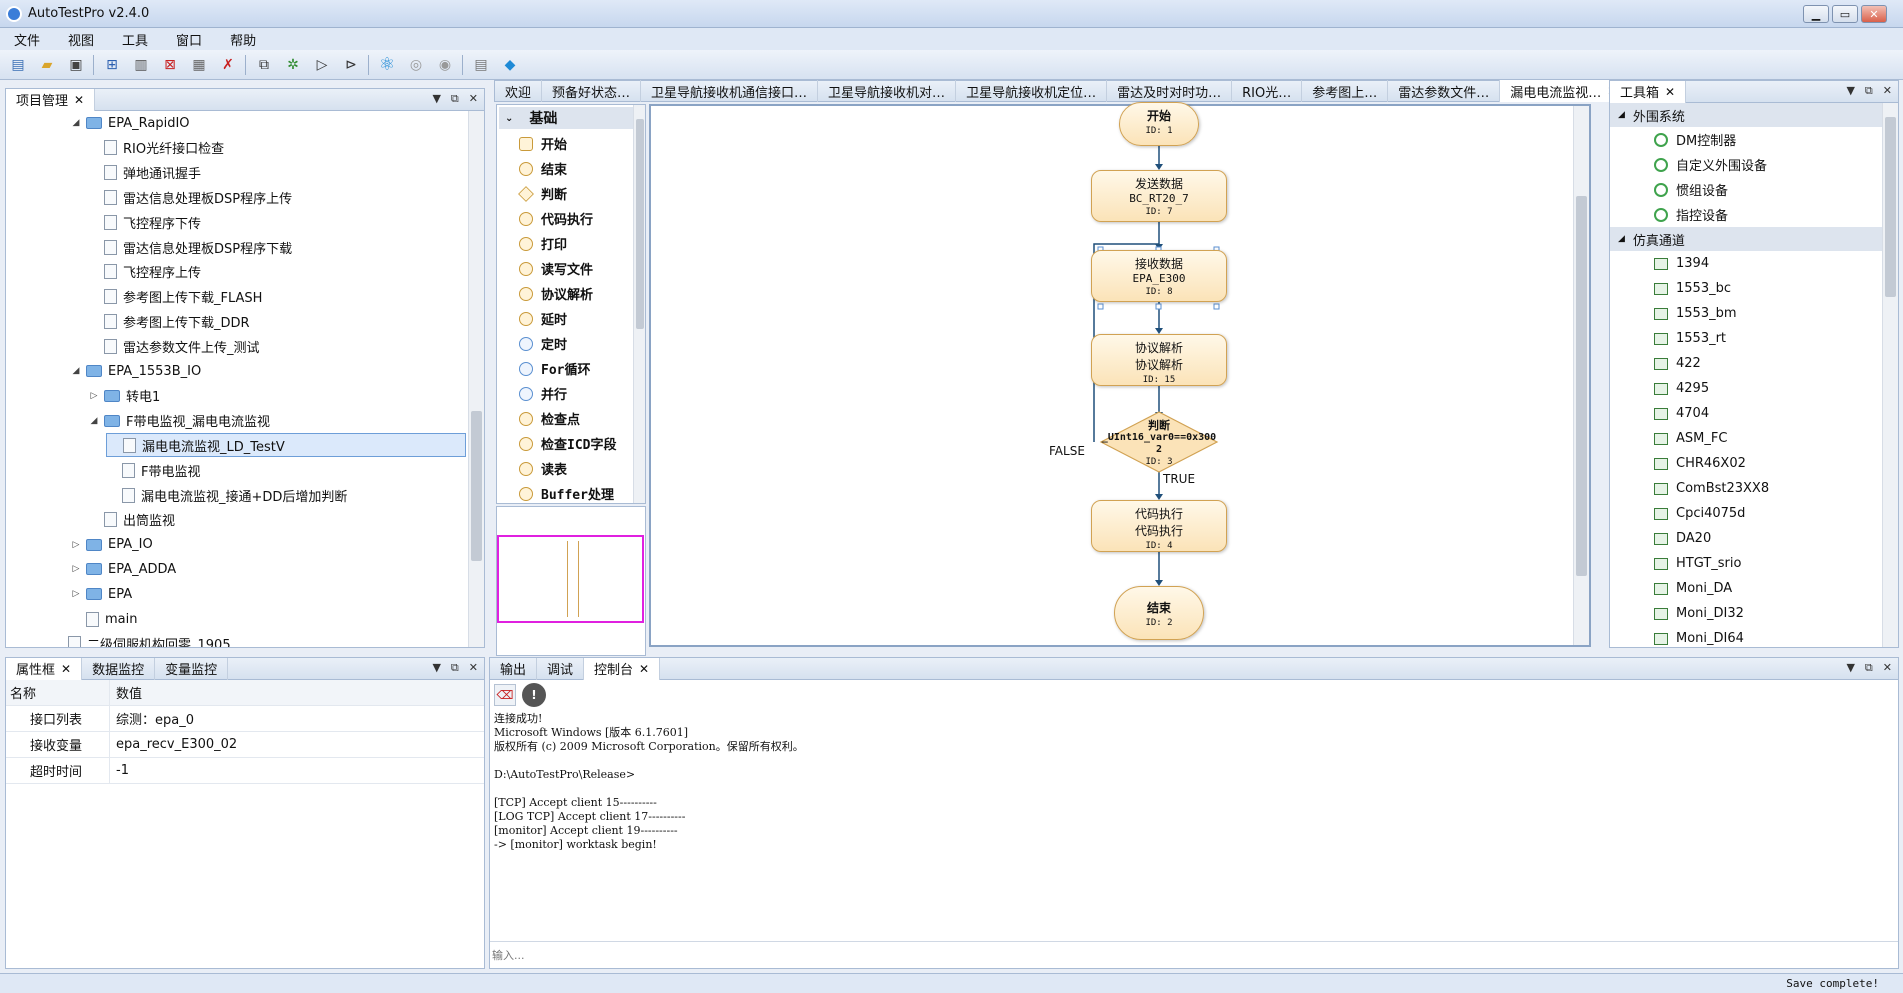 The width and height of the screenshot is (1903, 993). I want to click on property-value: -1, so click(119, 770).